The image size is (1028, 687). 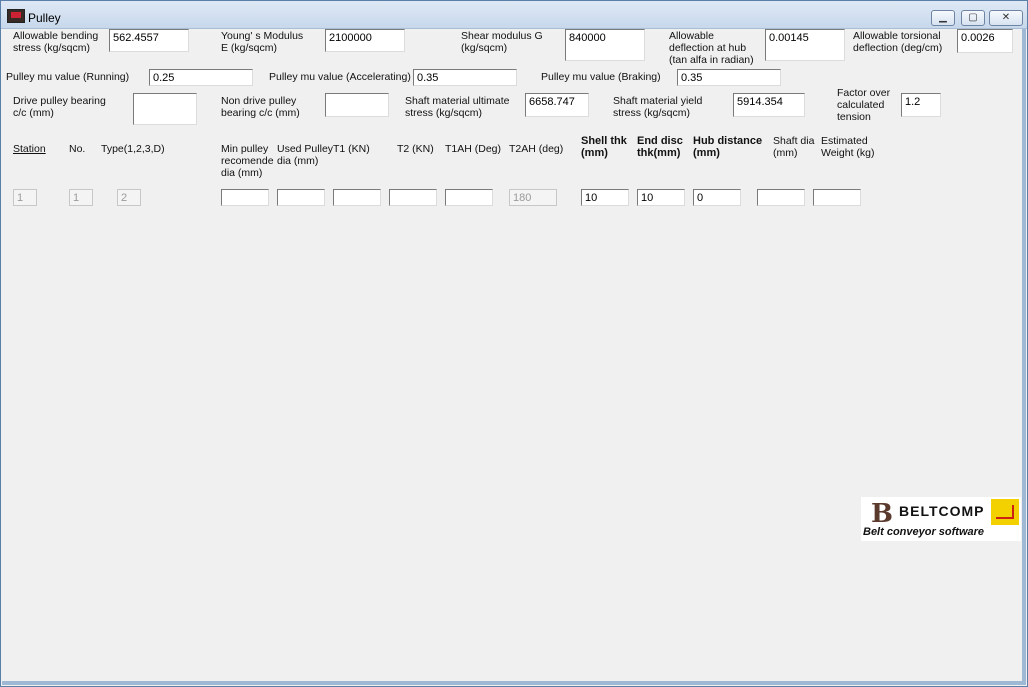 What do you see at coordinates (165, 109) in the screenshot?
I see `drive-bearing-input` at bounding box center [165, 109].